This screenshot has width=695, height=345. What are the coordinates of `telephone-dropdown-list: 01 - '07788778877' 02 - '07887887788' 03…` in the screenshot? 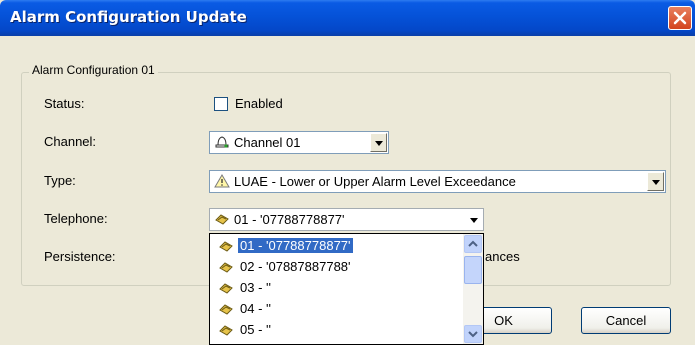 It's located at (346, 289).